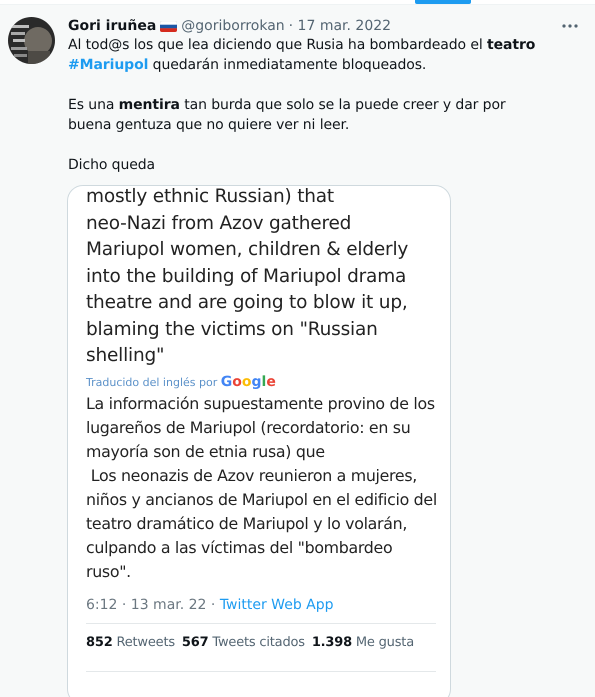 The image size is (595, 697). What do you see at coordinates (570, 26) in the screenshot?
I see `more-icon` at bounding box center [570, 26].